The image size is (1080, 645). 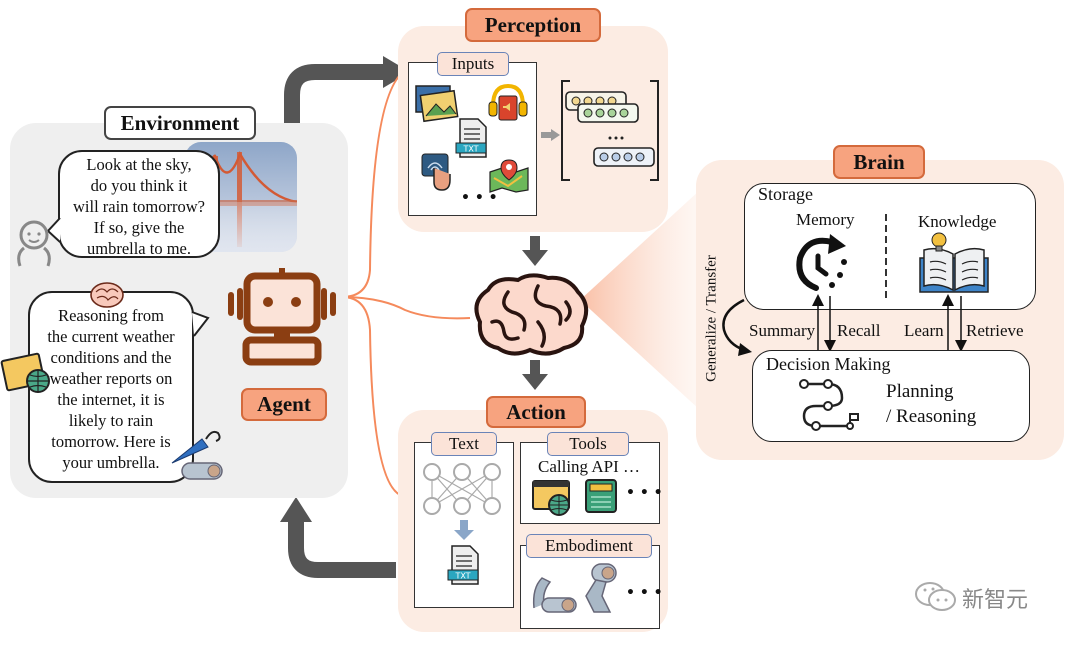 I want to click on neural-network-icon, so click(x=462, y=489).